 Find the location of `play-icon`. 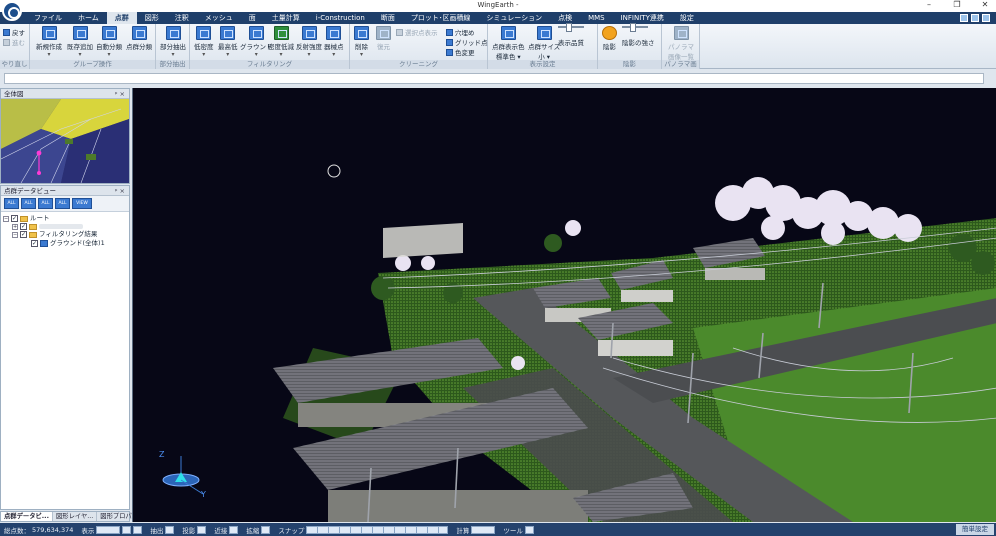

play-icon is located at coordinates (964, 18).